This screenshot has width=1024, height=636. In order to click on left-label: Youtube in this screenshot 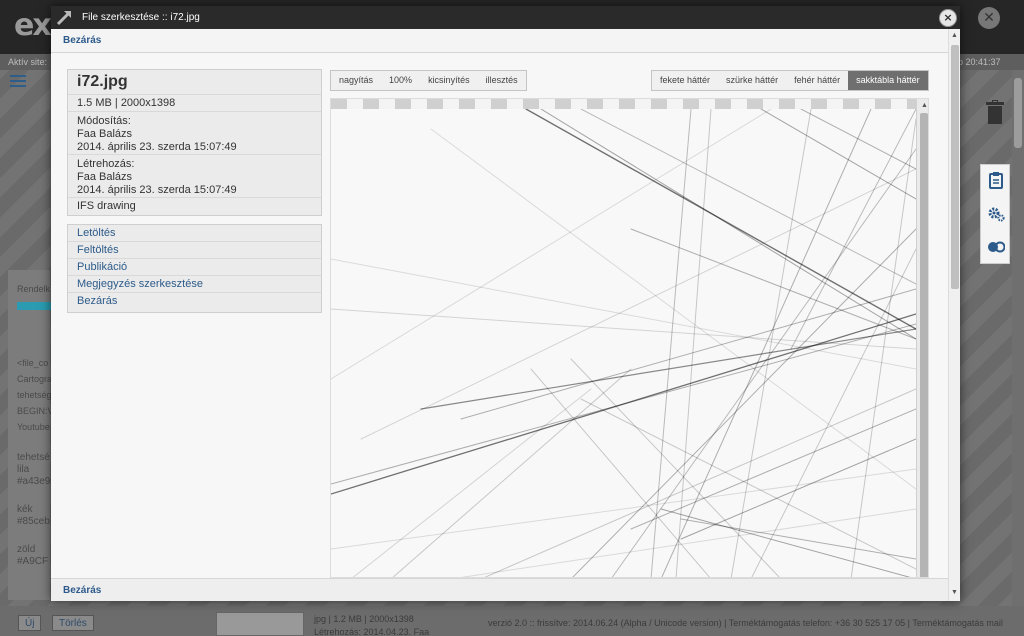, I will do `click(33, 427)`.